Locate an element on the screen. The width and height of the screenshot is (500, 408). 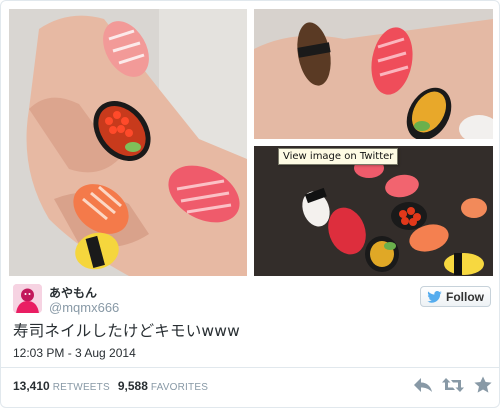
author-name: あやもん is located at coordinates (73, 292).